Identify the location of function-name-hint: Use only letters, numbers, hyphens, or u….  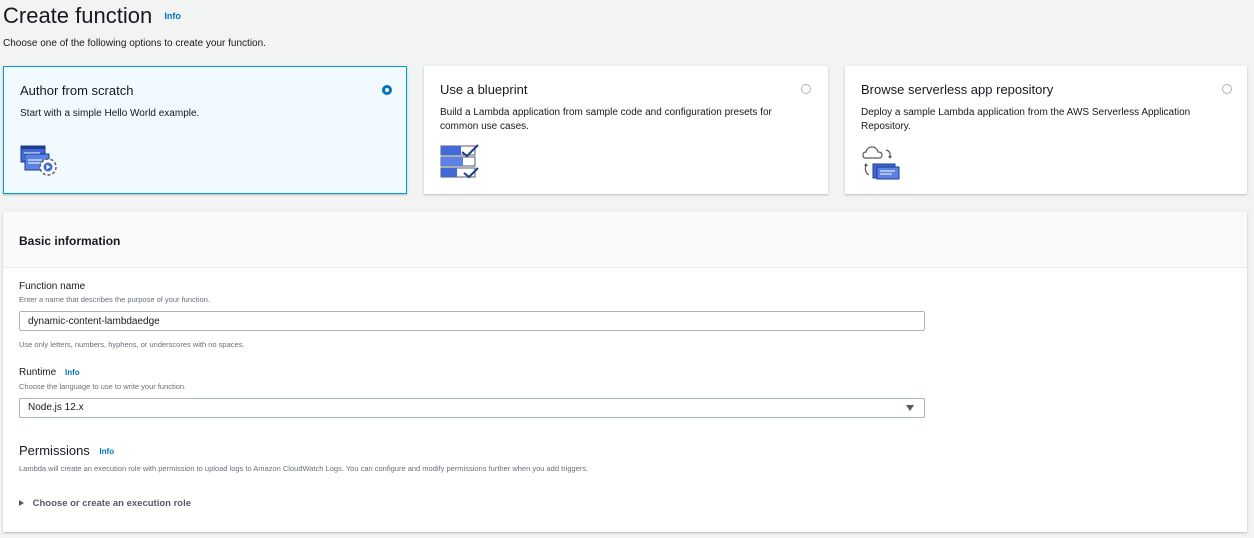
(132, 344).